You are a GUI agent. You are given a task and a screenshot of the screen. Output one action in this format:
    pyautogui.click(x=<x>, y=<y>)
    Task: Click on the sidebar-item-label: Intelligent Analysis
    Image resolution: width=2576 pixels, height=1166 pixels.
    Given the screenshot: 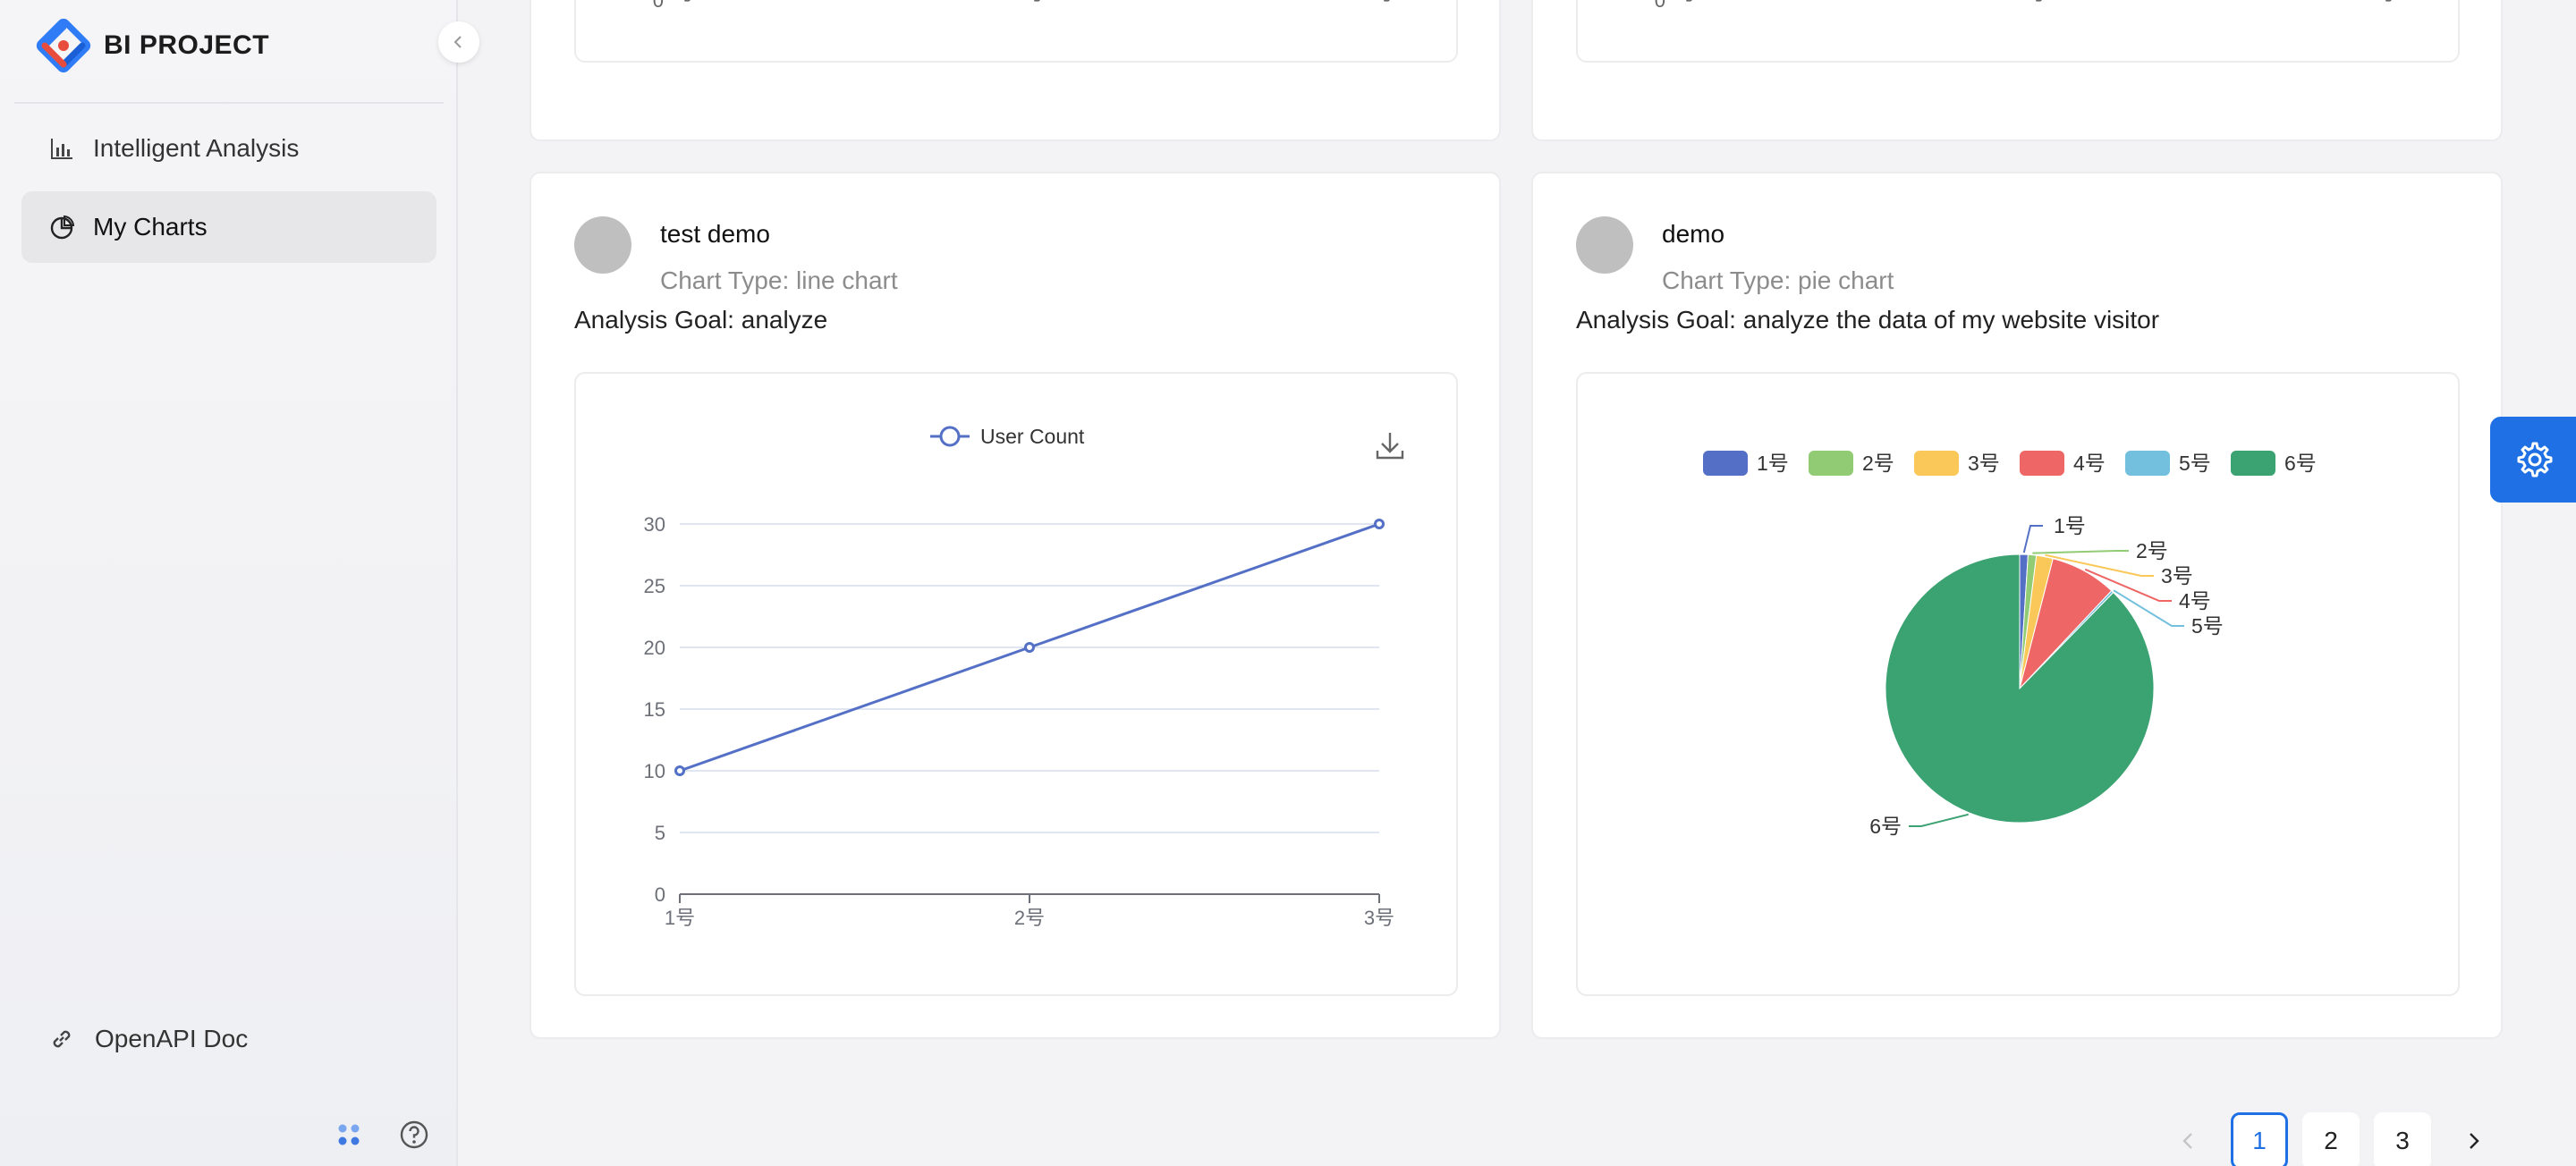 What is the action you would take?
    pyautogui.click(x=196, y=148)
    